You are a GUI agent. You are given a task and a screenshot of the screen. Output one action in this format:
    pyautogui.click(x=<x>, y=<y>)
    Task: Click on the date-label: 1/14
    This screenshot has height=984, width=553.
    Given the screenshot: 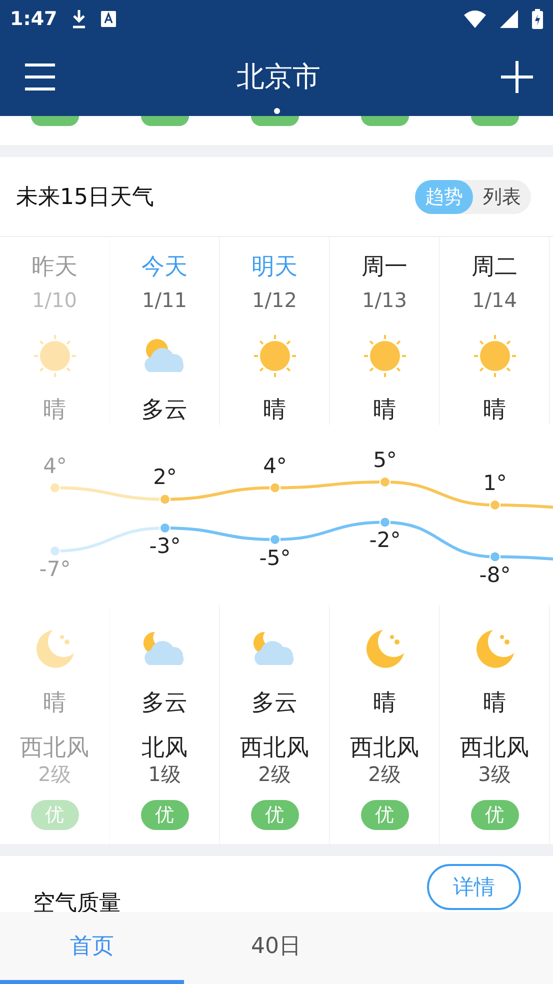 What is the action you would take?
    pyautogui.click(x=494, y=300)
    